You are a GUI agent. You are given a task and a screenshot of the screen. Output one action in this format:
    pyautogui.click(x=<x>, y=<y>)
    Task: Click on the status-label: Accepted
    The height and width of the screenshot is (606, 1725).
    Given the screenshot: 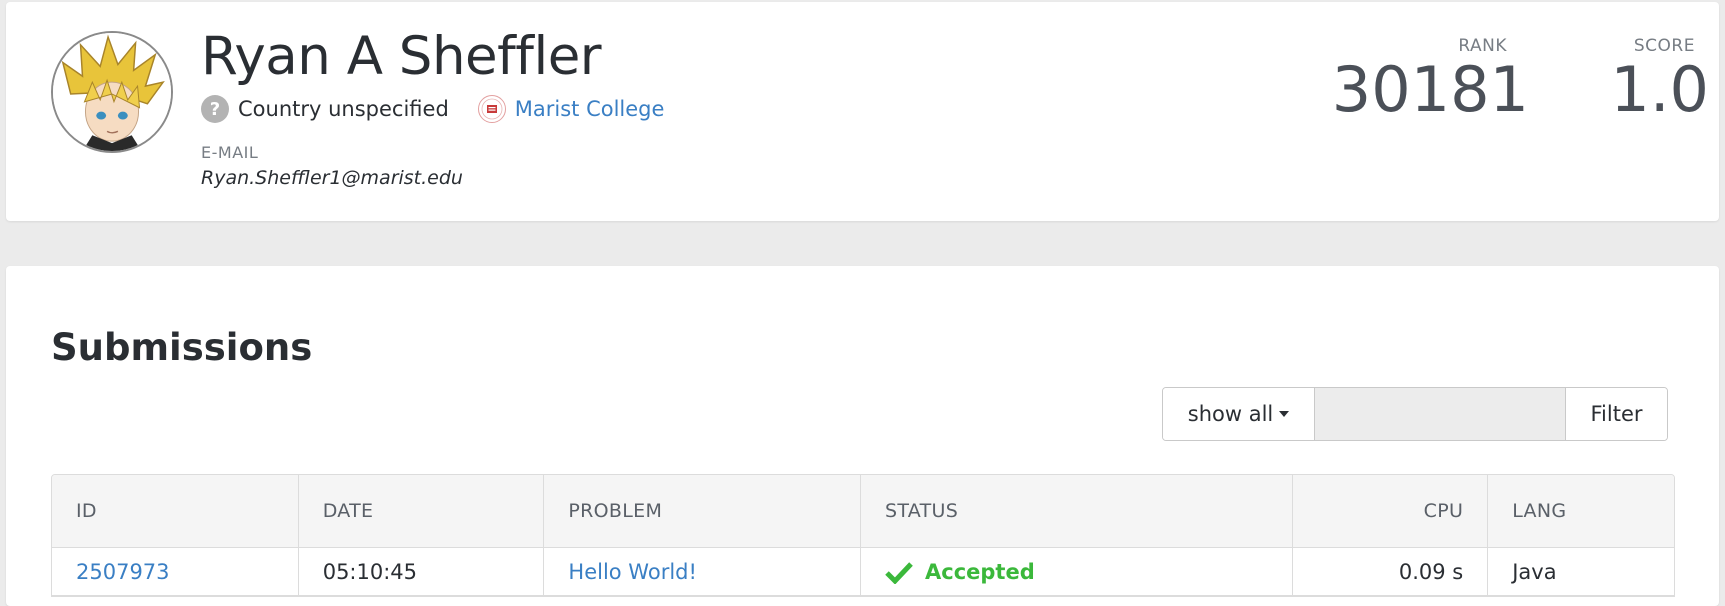 What is the action you would take?
    pyautogui.click(x=980, y=571)
    